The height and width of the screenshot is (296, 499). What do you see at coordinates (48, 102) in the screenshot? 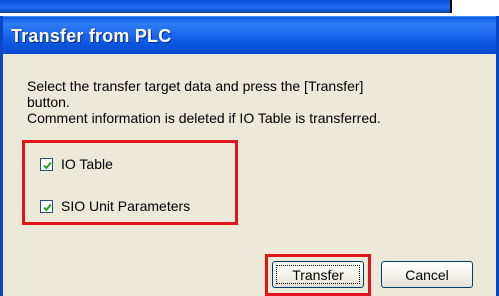
I see `message-line: button.` at bounding box center [48, 102].